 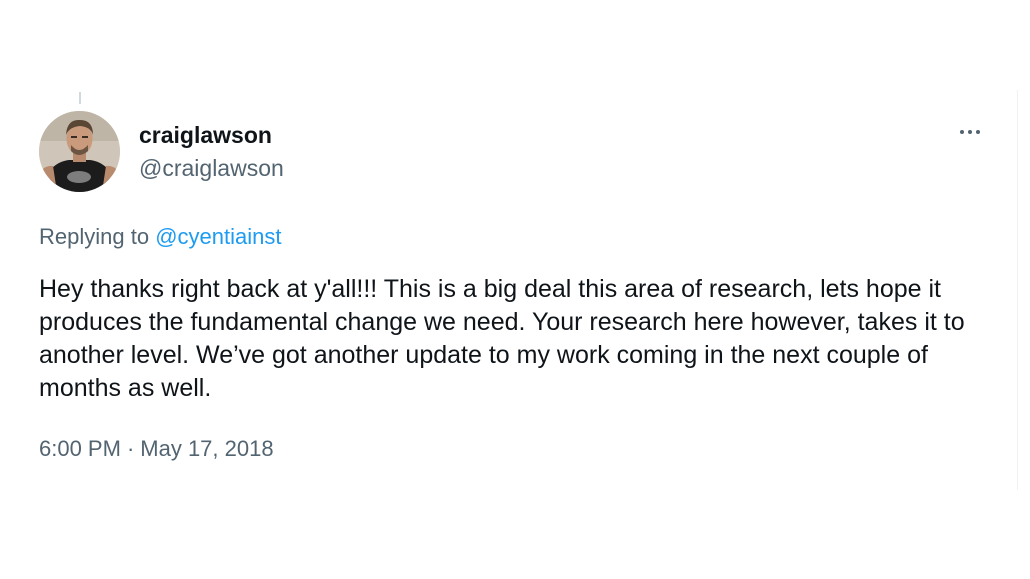 What do you see at coordinates (211, 168) in the screenshot?
I see `user-handle: @craiglawson` at bounding box center [211, 168].